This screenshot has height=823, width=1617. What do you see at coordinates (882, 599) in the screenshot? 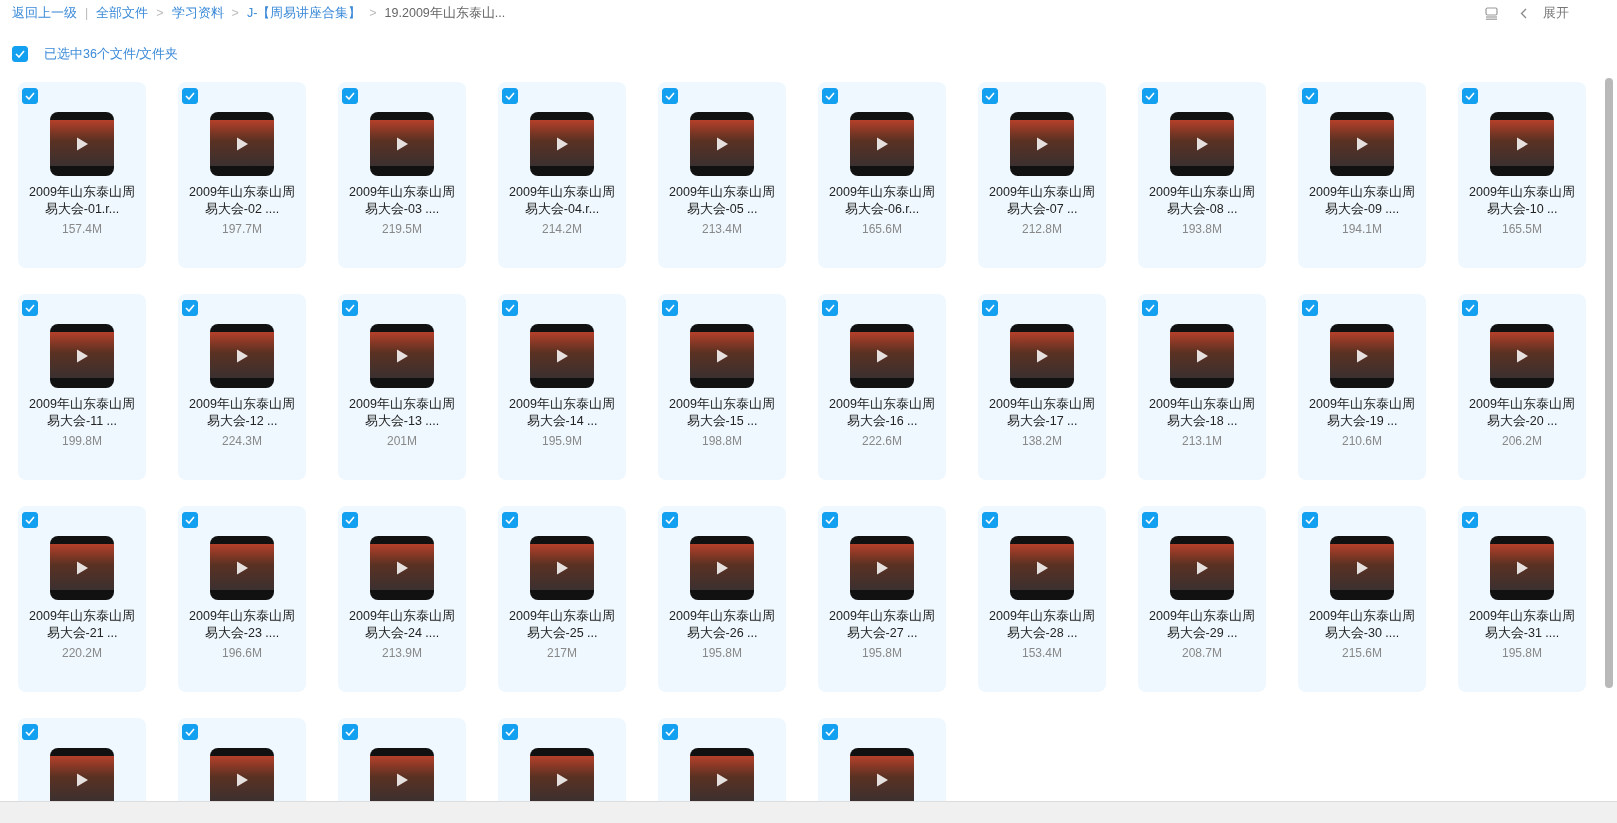
I see `file-card: 2009年山东泰山周易大会-27 ... 195.8M` at bounding box center [882, 599].